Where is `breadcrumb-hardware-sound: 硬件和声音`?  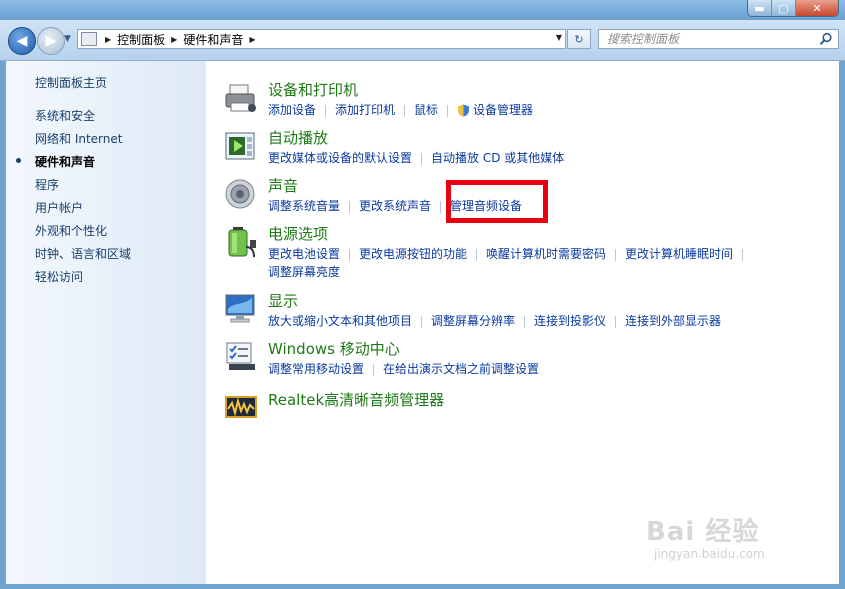 breadcrumb-hardware-sound: 硬件和声音 is located at coordinates (213, 39).